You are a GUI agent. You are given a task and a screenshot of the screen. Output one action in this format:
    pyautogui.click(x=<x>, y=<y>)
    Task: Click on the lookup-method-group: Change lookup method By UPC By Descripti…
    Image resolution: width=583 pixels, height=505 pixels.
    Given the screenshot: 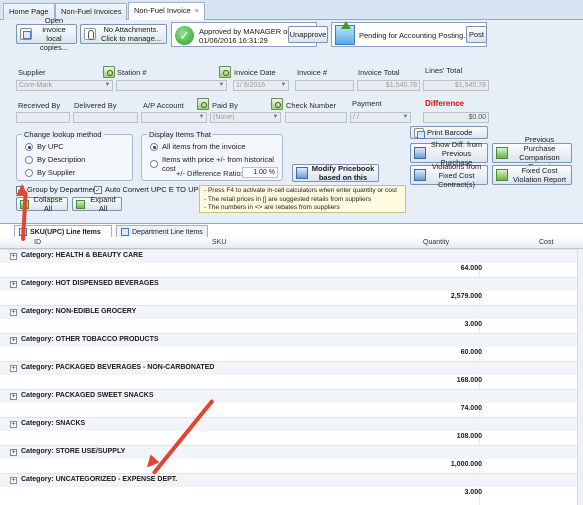 What is the action you would take?
    pyautogui.click(x=74, y=155)
    